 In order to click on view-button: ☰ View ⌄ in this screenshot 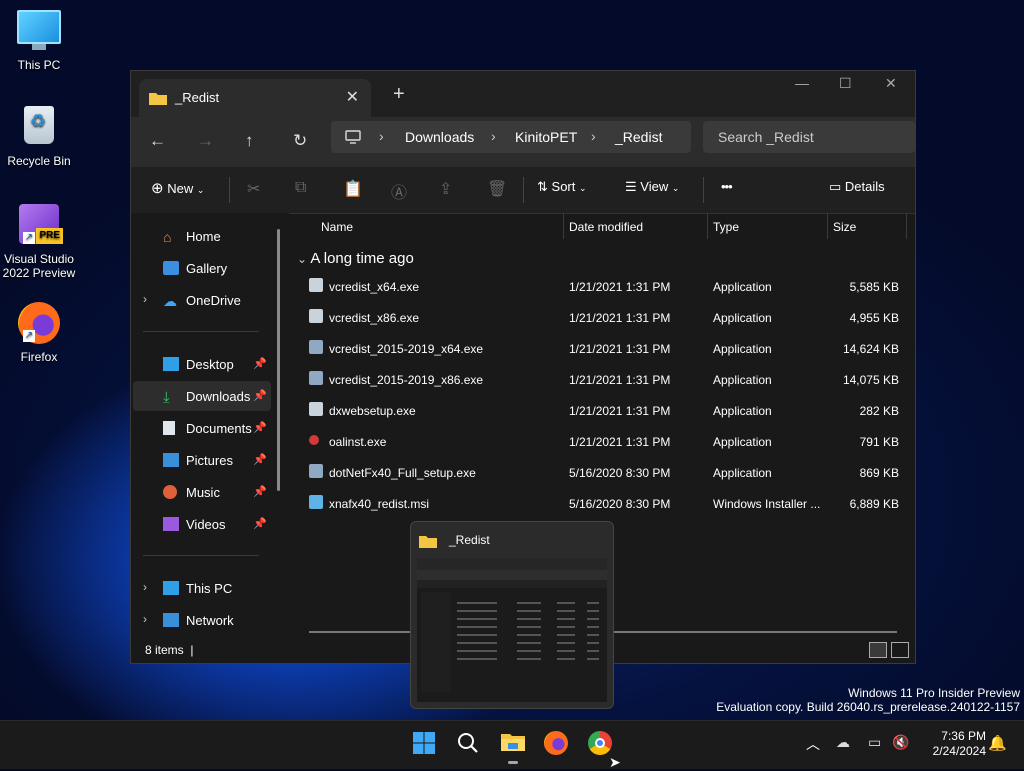, I will do `click(652, 187)`.